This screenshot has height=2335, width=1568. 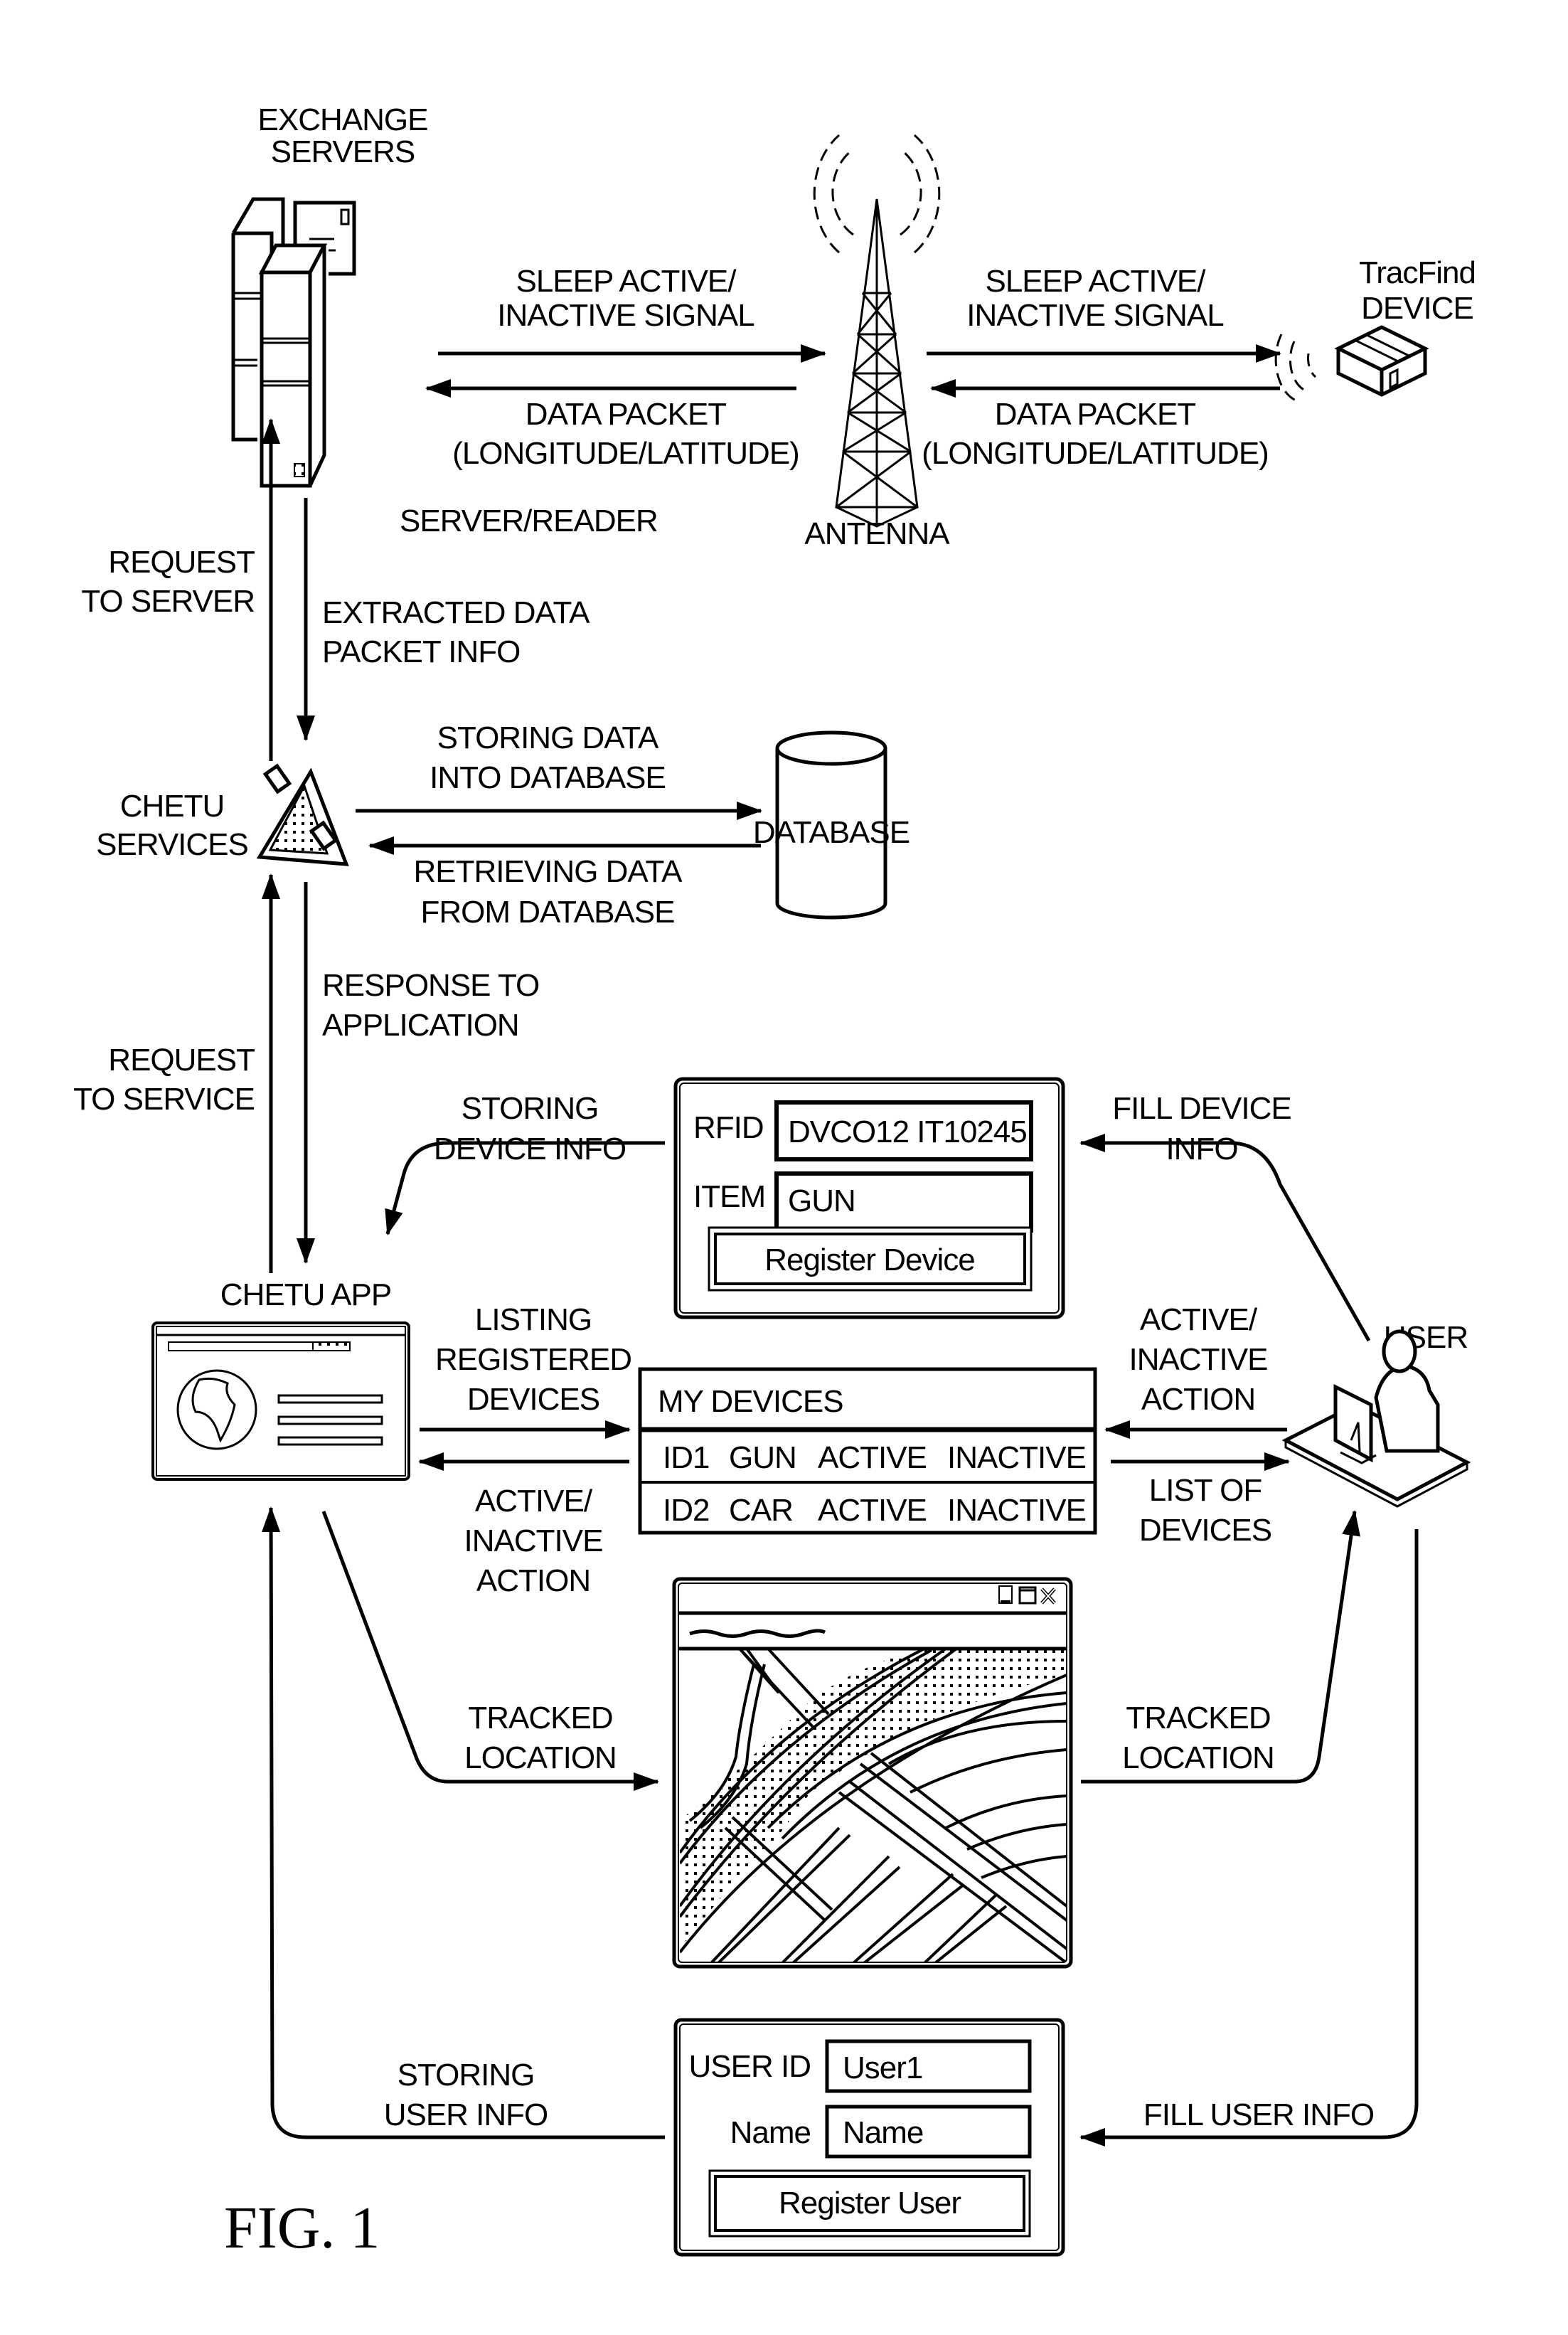 I want to click on flow-label: USER INFO, so click(x=466, y=2114).